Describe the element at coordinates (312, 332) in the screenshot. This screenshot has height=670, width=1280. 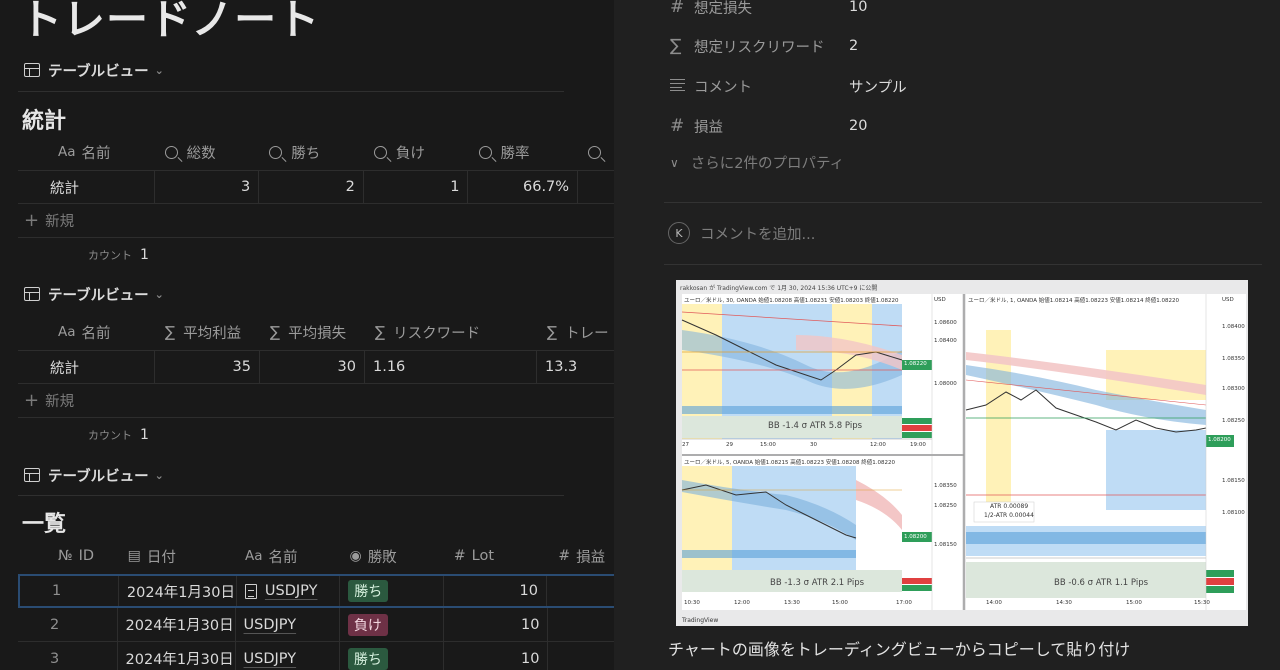
I see `col-avg-loss: ∑ 平均損失` at that location.